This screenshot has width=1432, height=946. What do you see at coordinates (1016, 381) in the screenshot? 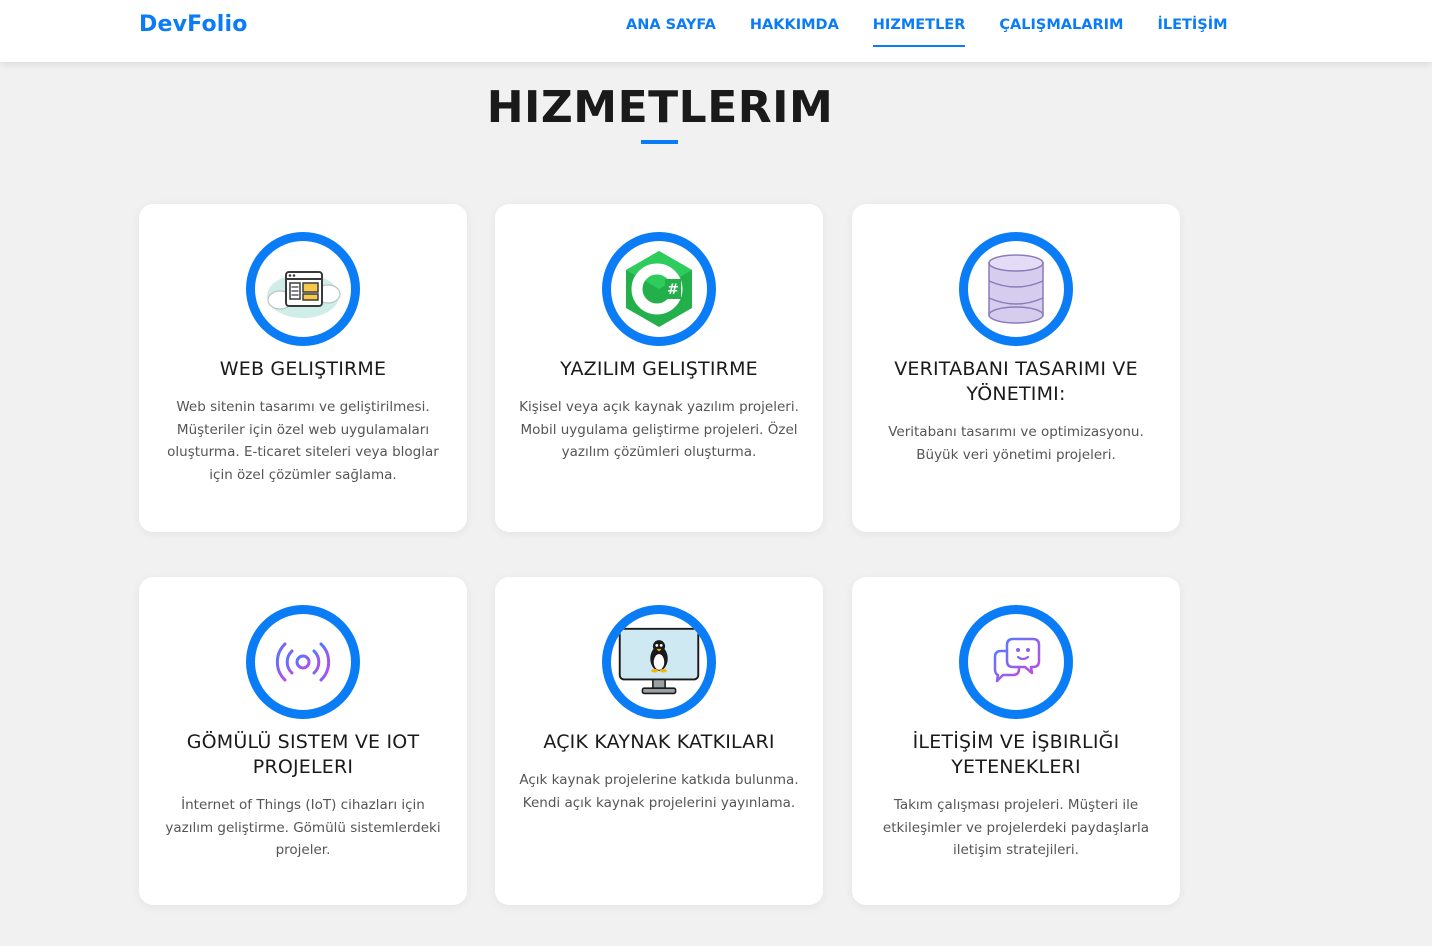
I see `service-title: VERITABANI TASARIMI VE YÖNETIMI:` at bounding box center [1016, 381].